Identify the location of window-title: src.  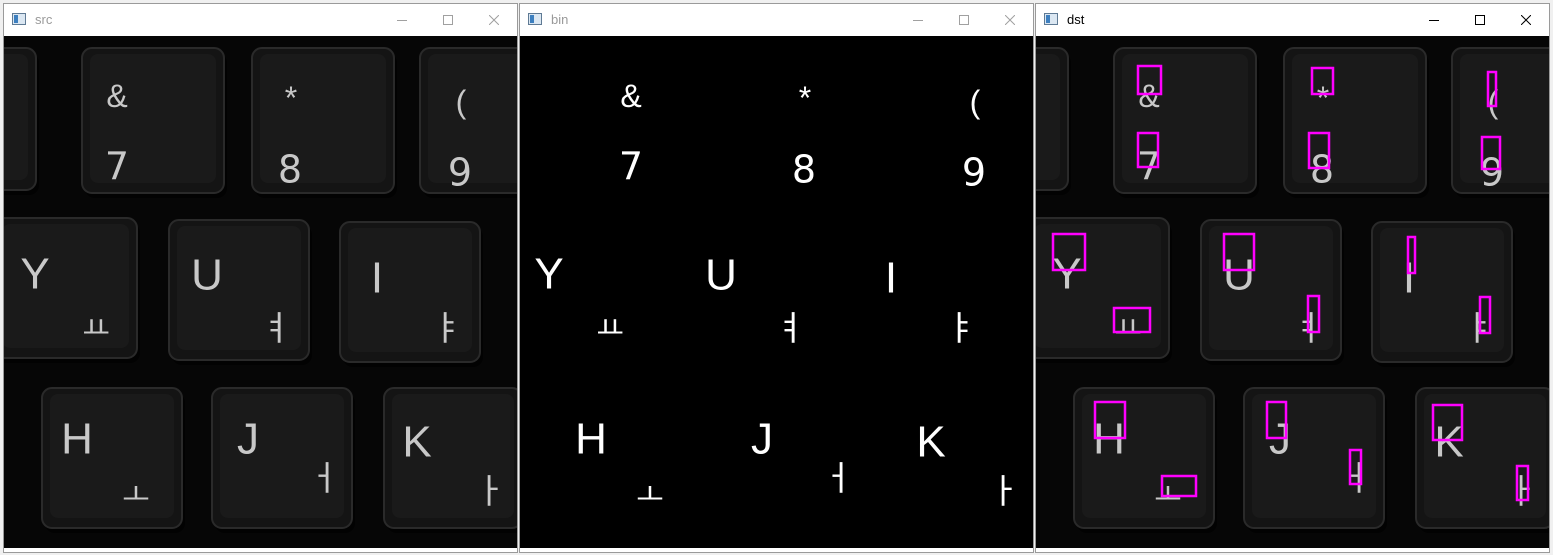
(44, 19).